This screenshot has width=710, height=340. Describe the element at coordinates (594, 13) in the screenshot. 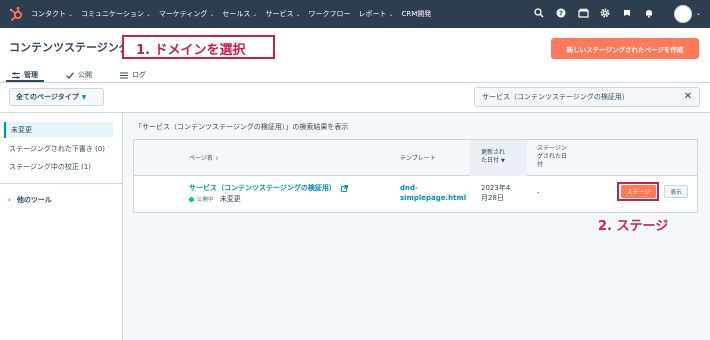

I see `nav-icons: ?` at that location.